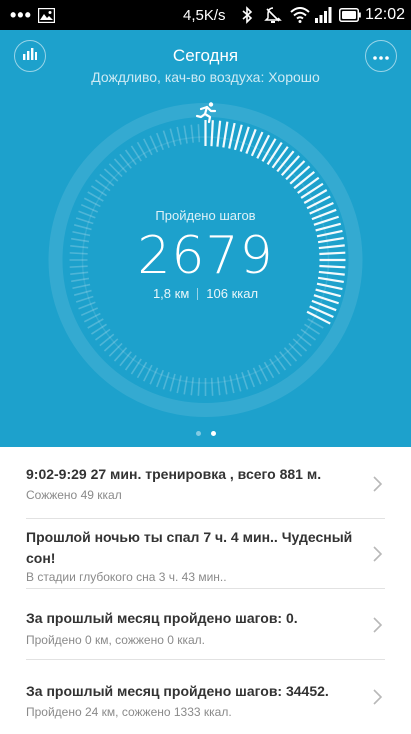 The image size is (411, 734). I want to click on feed-item-desc: В стадии глубокого сна 3 ч. 43 мин.., so click(126, 577).